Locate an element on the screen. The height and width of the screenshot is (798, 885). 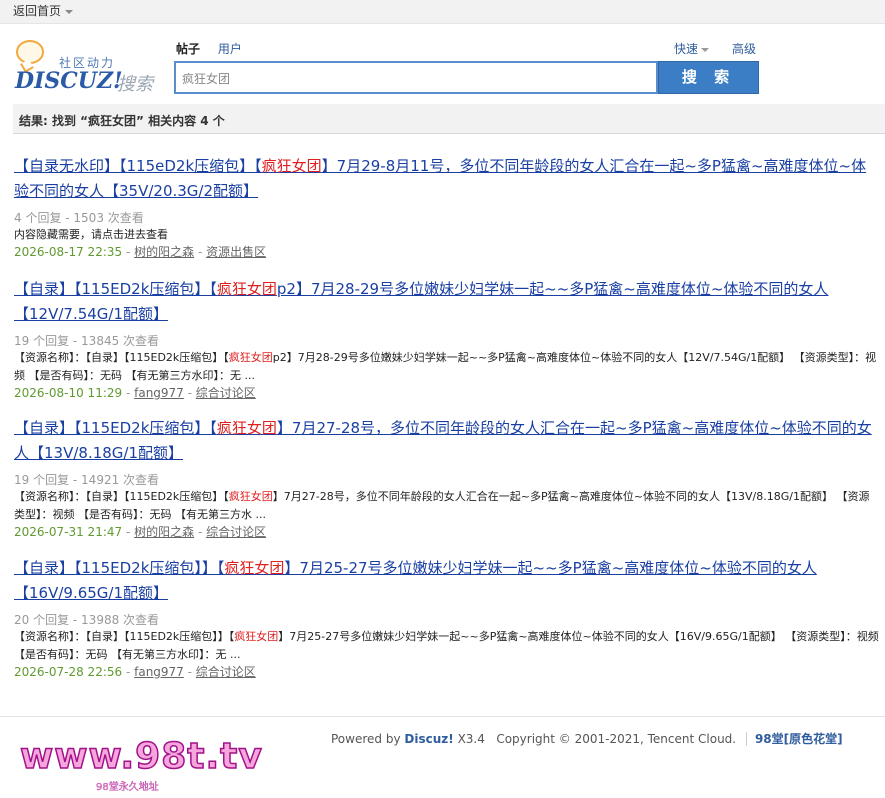
search-button: 搜 索 is located at coordinates (708, 77).